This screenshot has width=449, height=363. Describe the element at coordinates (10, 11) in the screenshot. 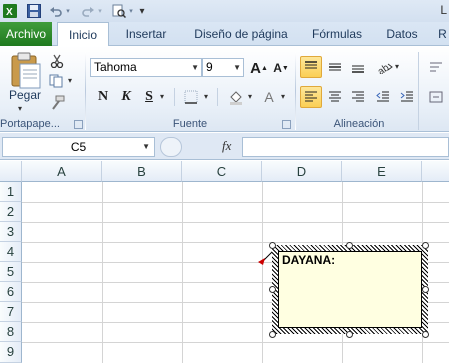

I see `excel-icon: X` at that location.